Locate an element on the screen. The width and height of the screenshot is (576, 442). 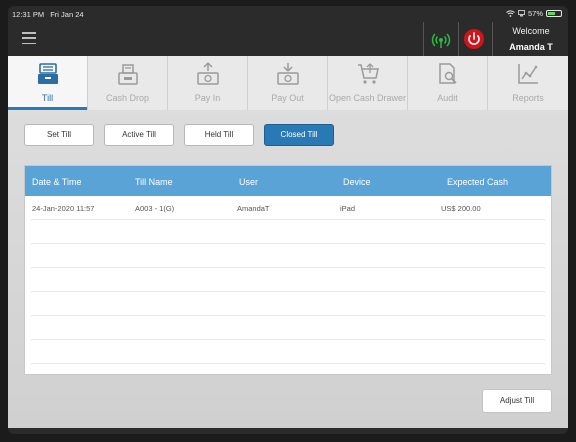
column-header-till-name: Till Name is located at coordinates (154, 182).